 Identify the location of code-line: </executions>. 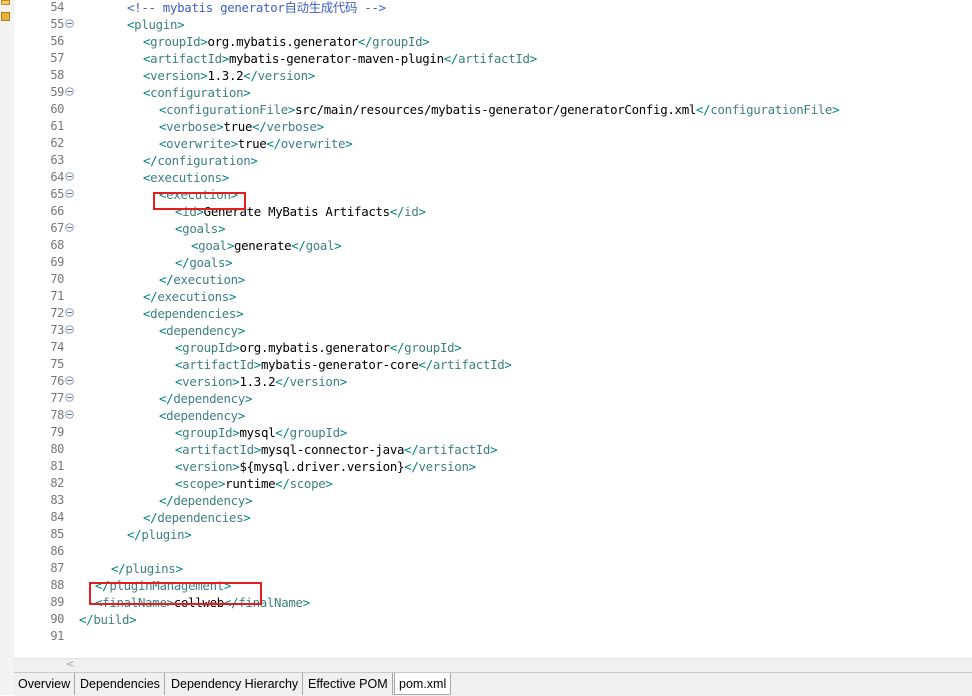
(189, 296).